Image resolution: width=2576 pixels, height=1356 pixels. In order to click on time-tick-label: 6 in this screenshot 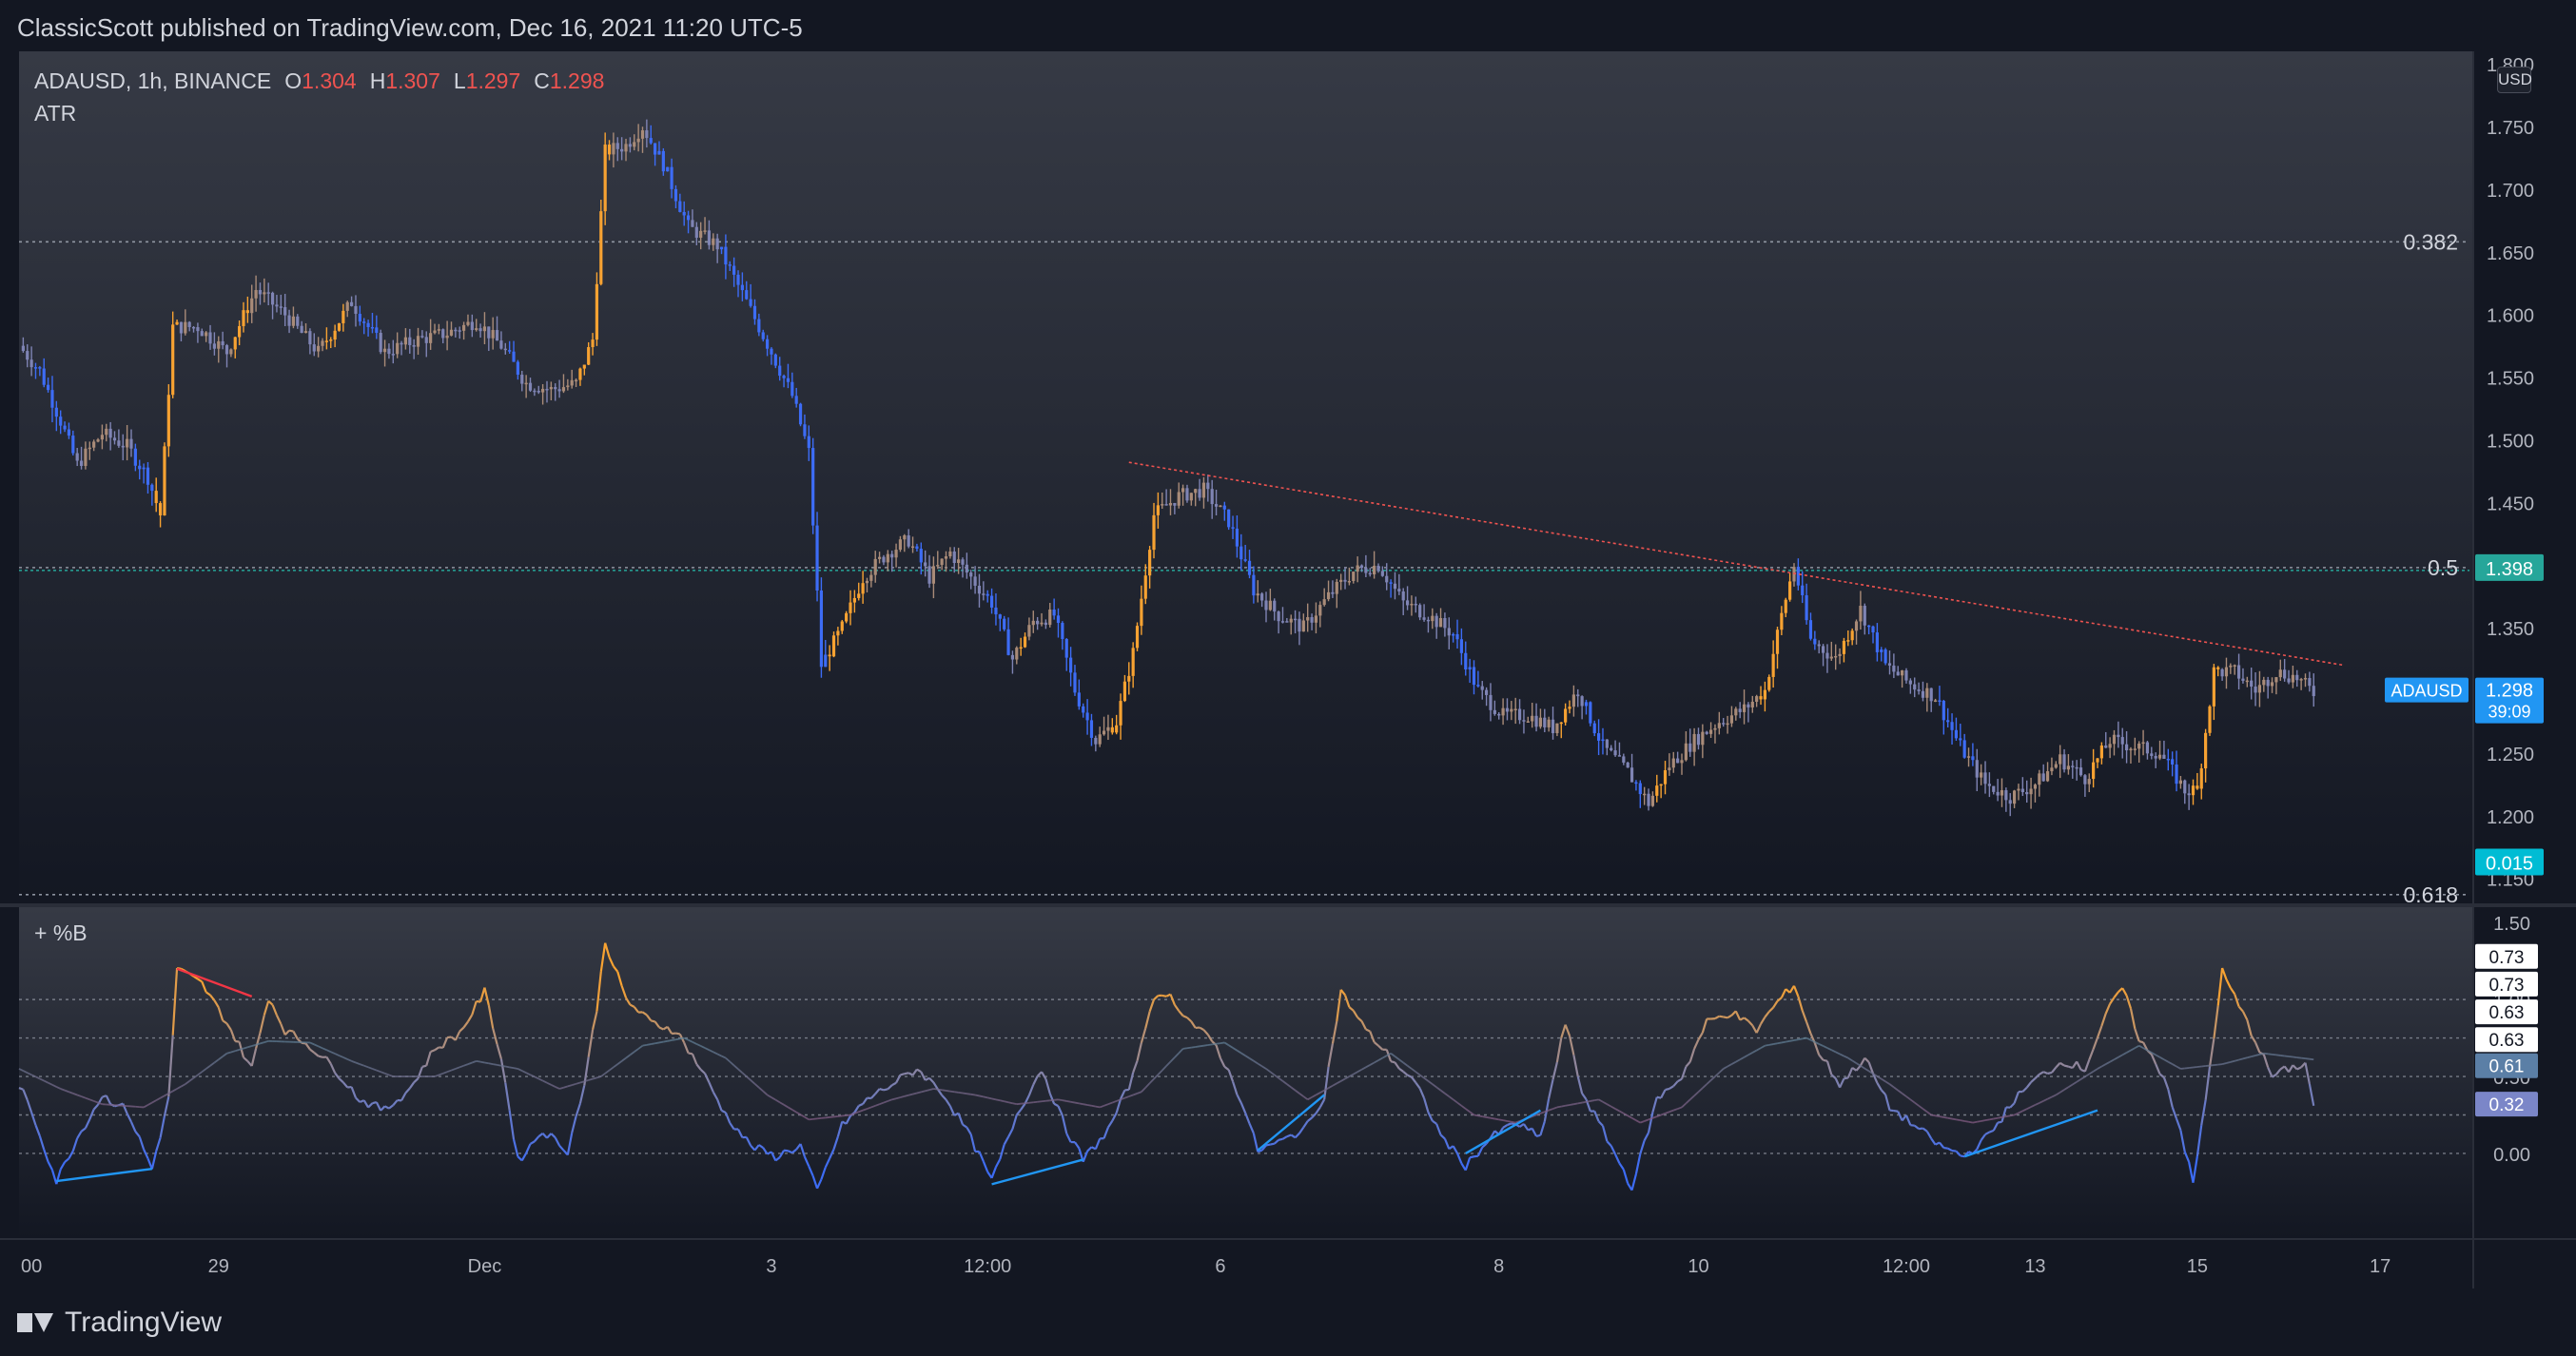, I will do `click(1220, 1266)`.